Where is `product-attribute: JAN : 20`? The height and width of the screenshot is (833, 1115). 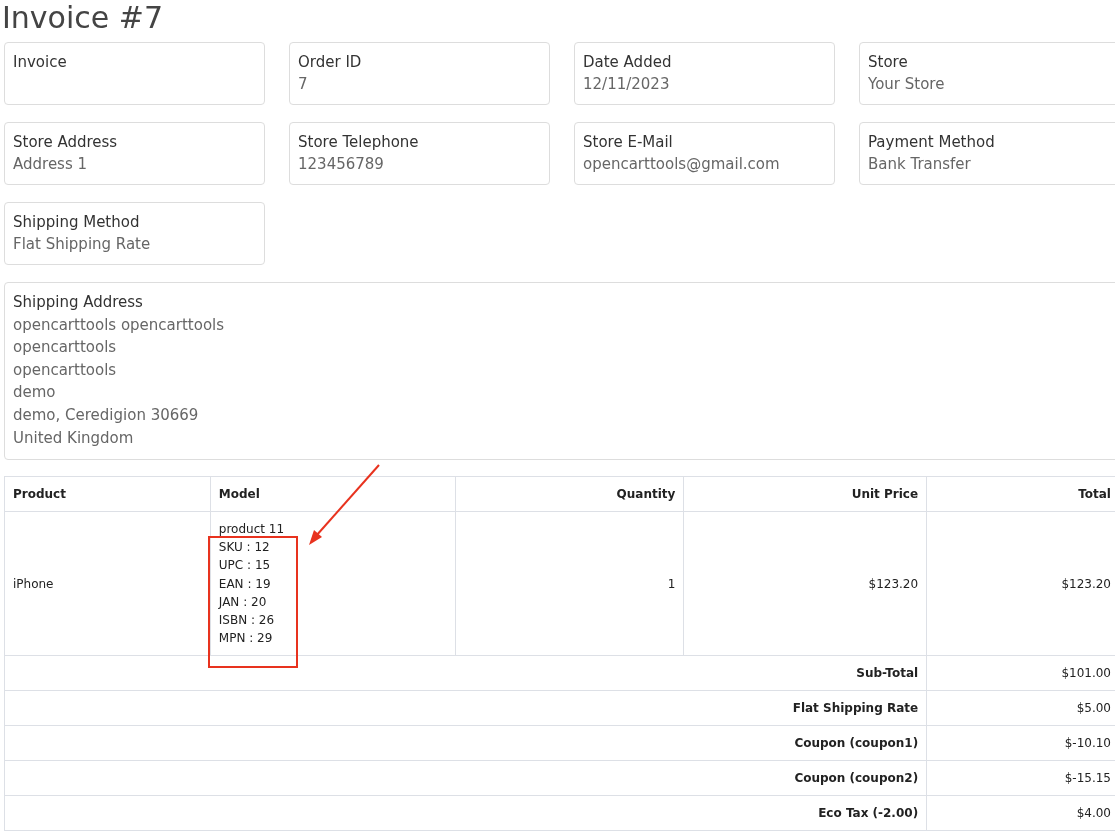
product-attribute: JAN : 20 is located at coordinates (243, 602).